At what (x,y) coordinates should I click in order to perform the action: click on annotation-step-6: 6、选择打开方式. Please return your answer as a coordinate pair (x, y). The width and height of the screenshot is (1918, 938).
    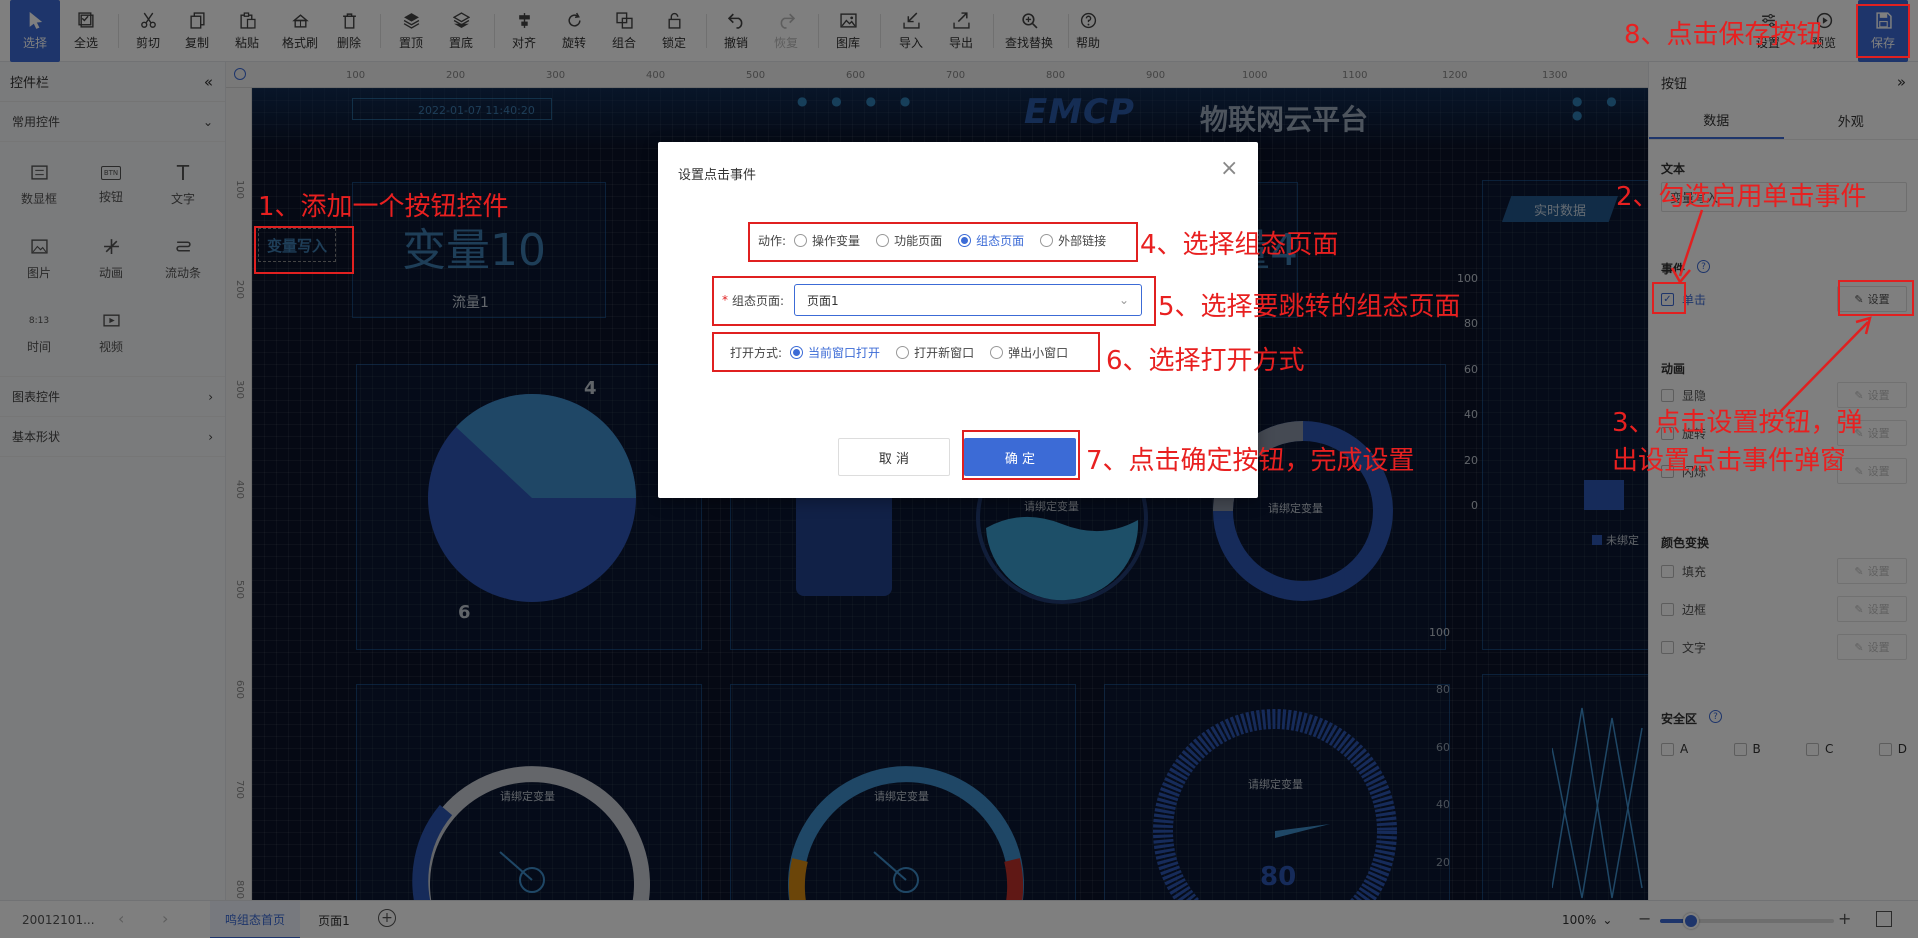
    Looking at the image, I should click on (1205, 361).